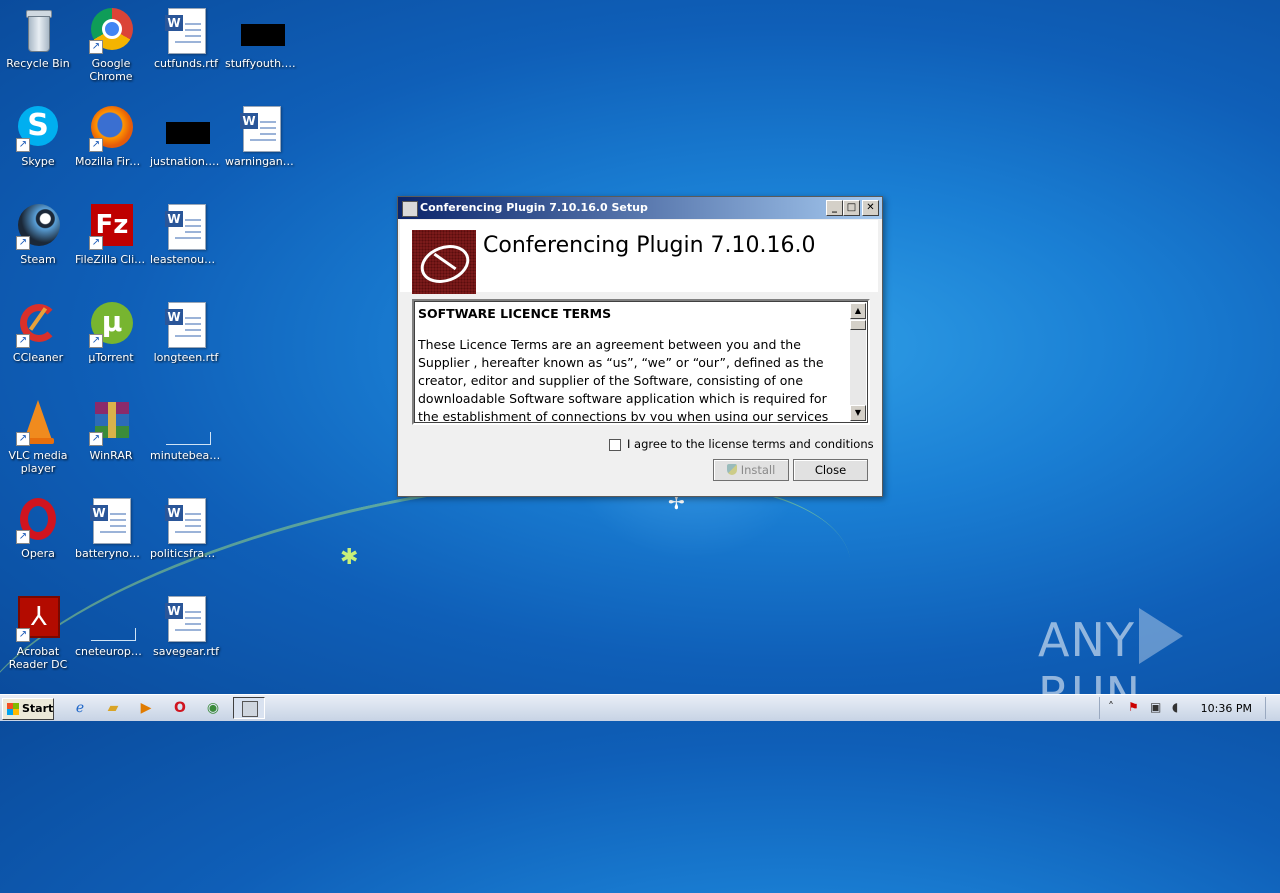 The image size is (1280, 893). I want to click on vlc-cone-icon: ↗, so click(38, 422).